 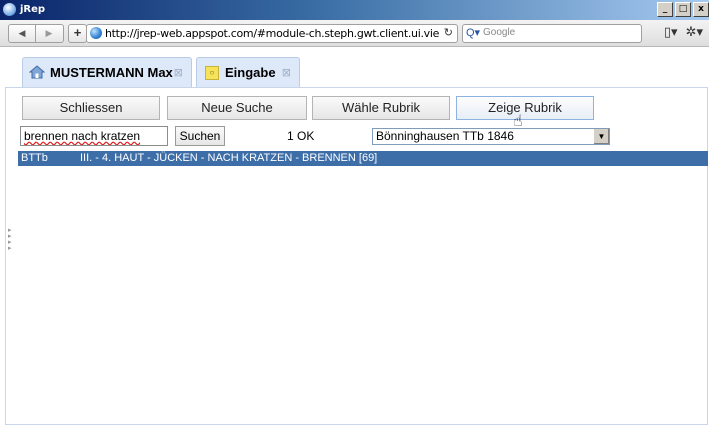 What do you see at coordinates (212, 73) in the screenshot?
I see `document-icon: ○` at bounding box center [212, 73].